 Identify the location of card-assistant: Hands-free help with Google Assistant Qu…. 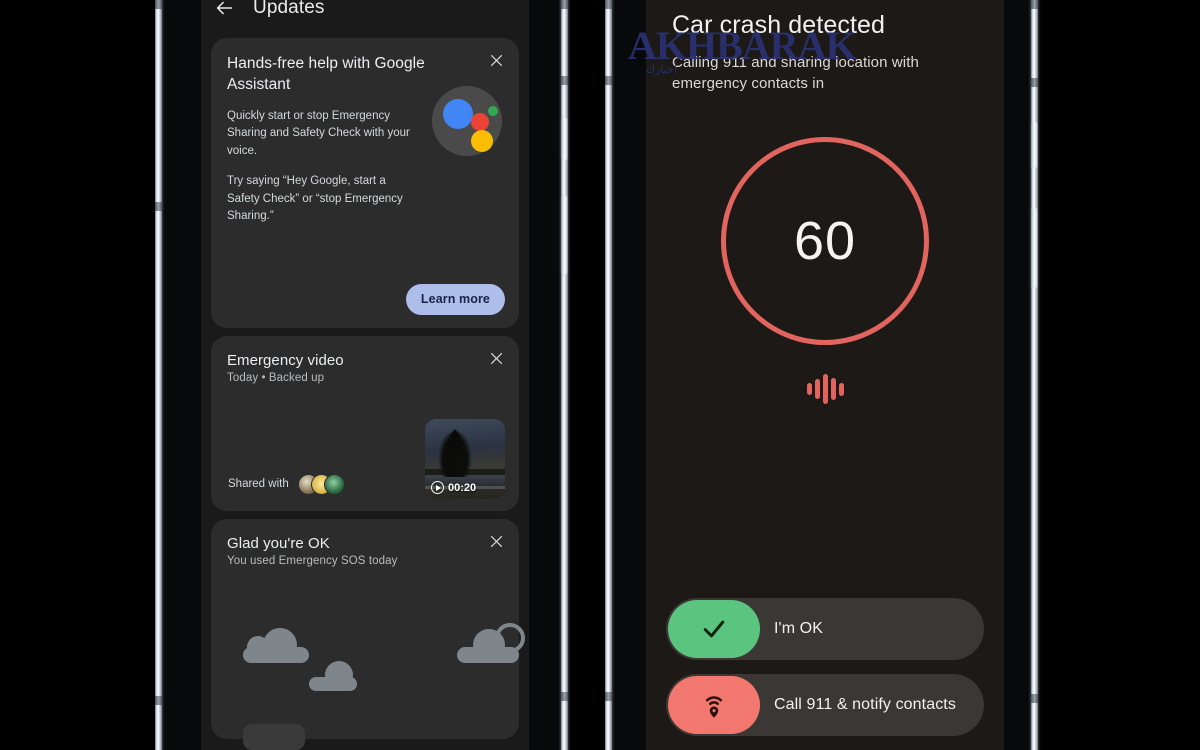
(365, 183).